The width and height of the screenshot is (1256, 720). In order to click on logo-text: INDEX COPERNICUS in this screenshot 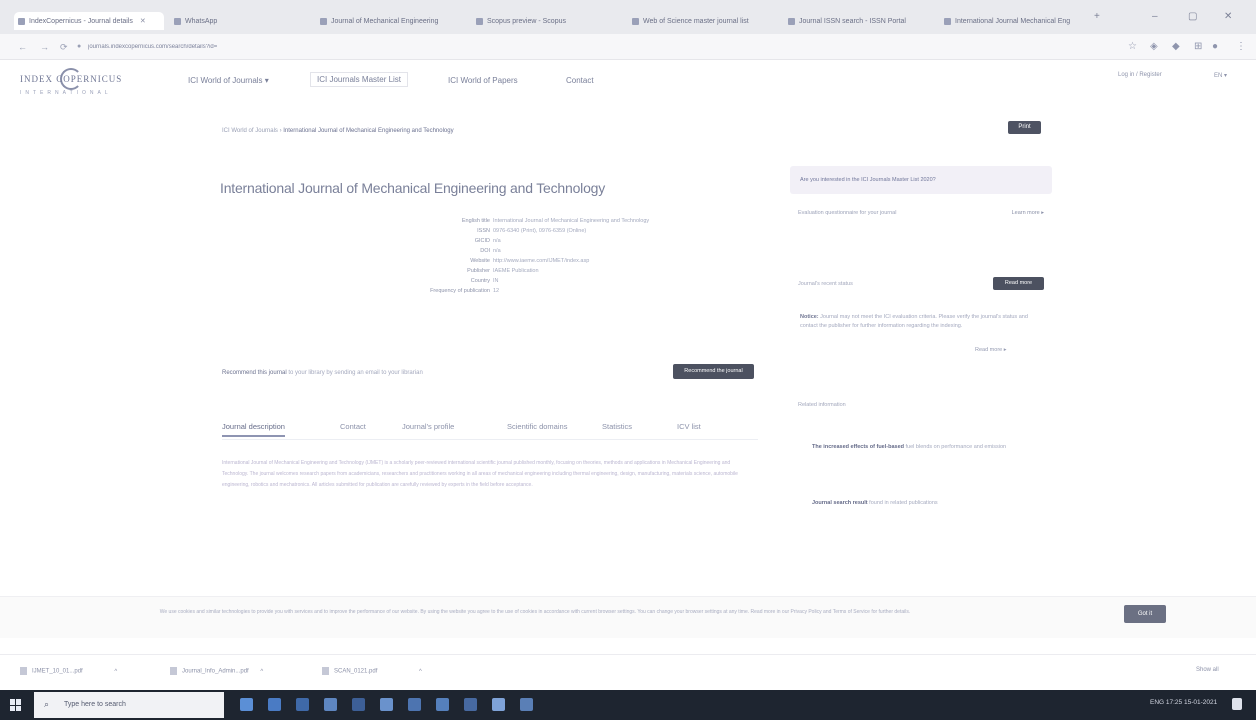, I will do `click(71, 79)`.